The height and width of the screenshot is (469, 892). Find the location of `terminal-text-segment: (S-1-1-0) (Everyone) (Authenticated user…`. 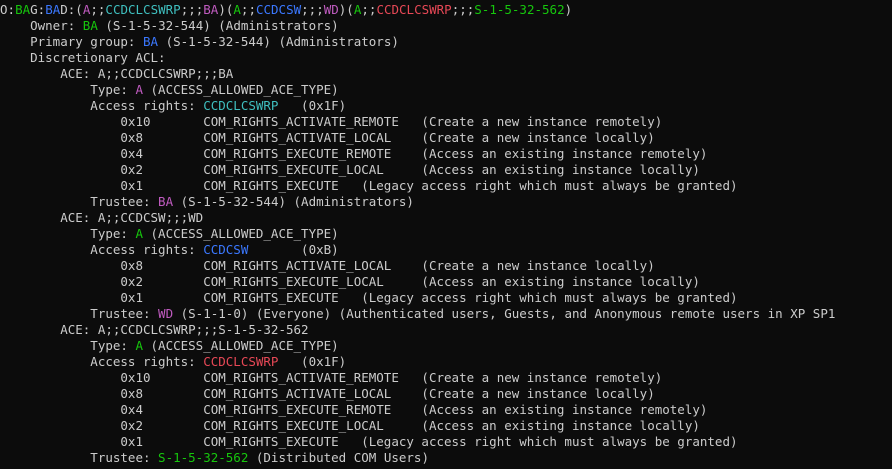

terminal-text-segment: (S-1-1-0) (Everyone) (Authenticated user… is located at coordinates (504, 313).